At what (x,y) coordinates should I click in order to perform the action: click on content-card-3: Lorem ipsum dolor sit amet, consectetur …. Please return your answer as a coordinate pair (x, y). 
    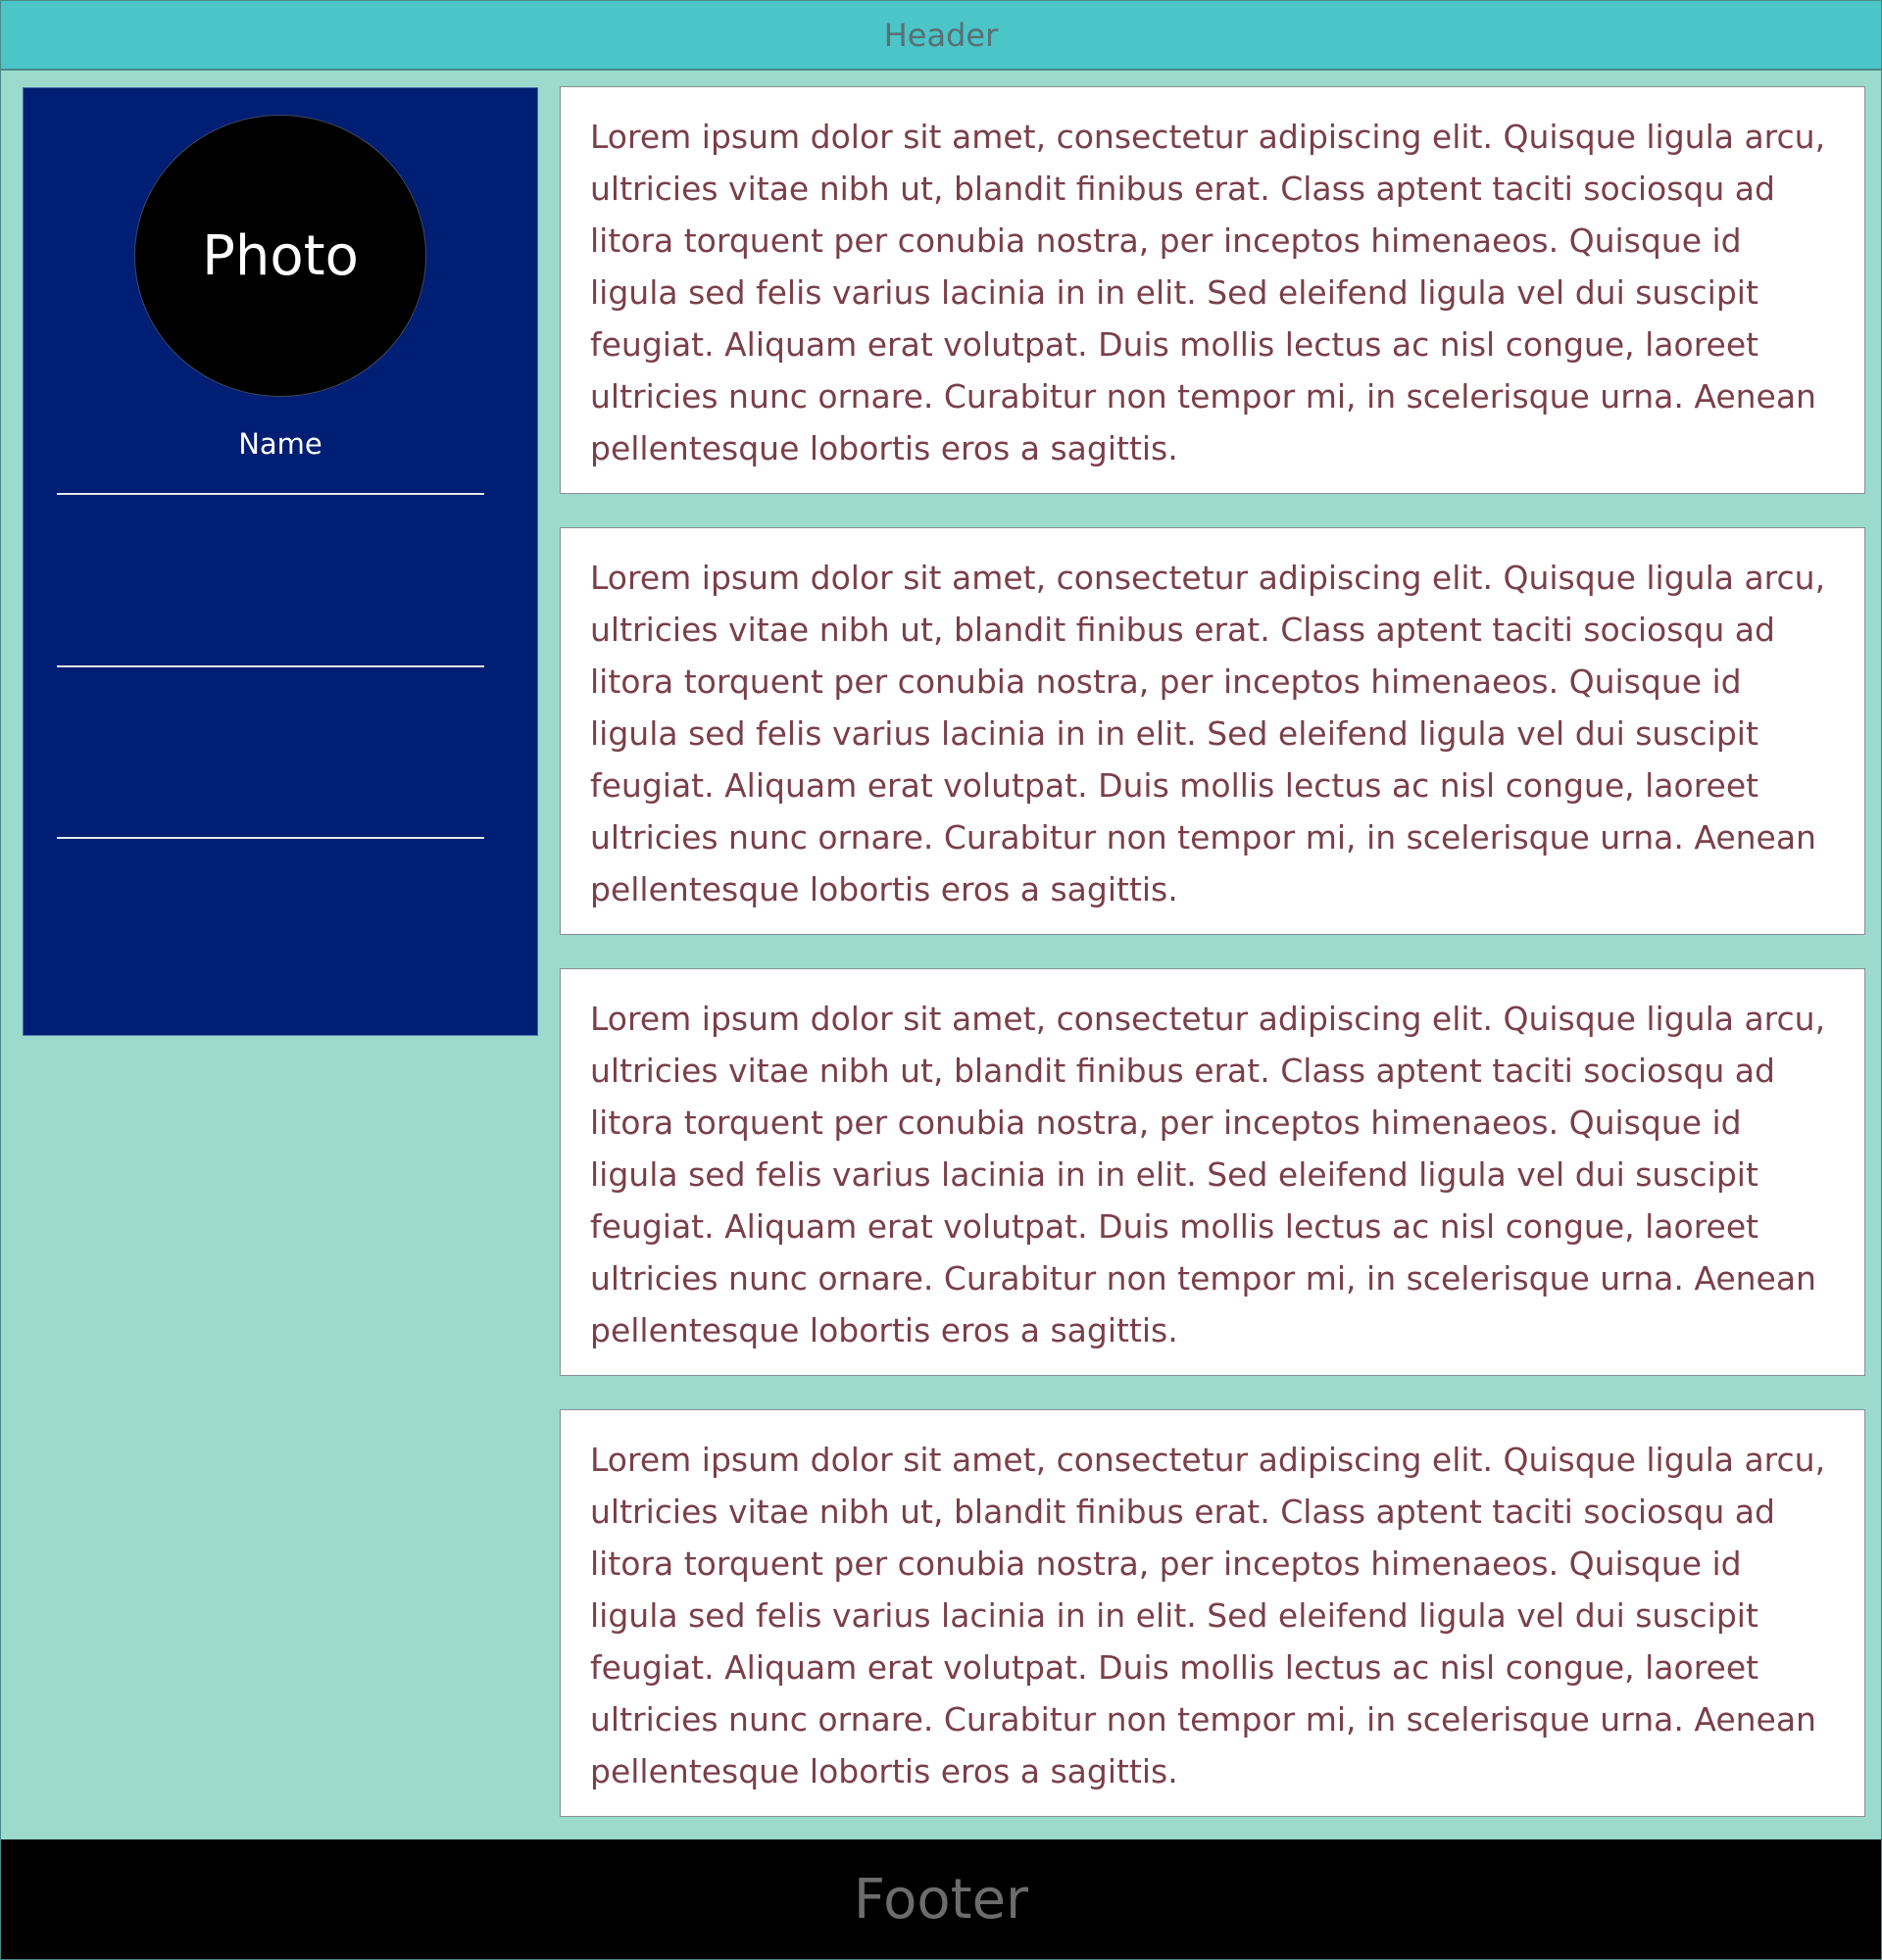
    Looking at the image, I should click on (1213, 1172).